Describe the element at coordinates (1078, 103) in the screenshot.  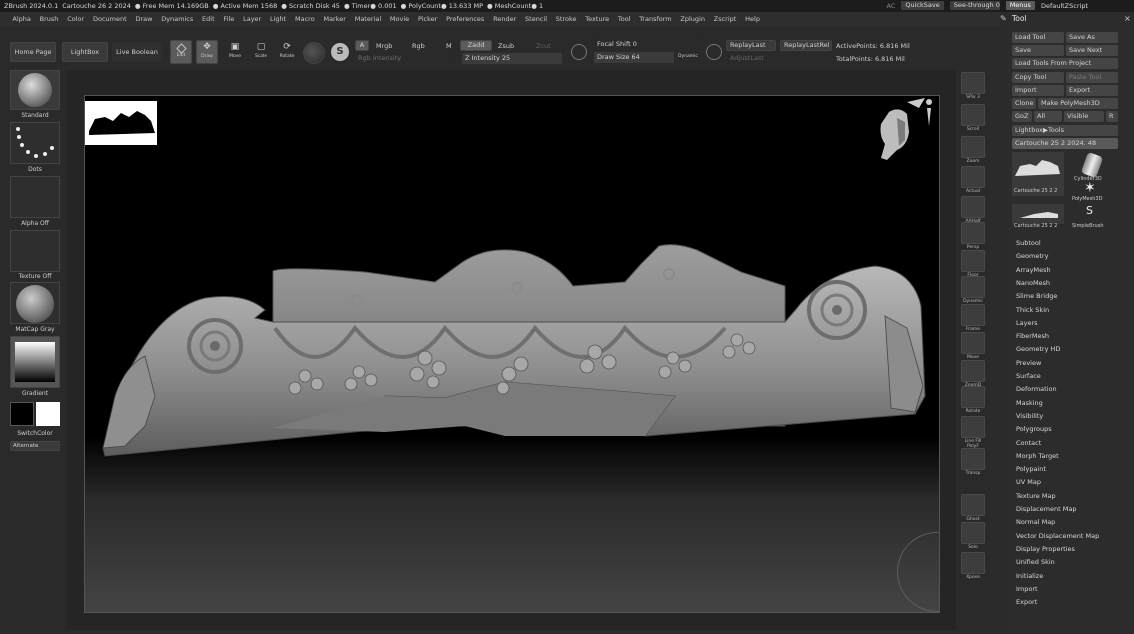
I see `make-polymesh3d-button: Make PolyMesh3D` at that location.